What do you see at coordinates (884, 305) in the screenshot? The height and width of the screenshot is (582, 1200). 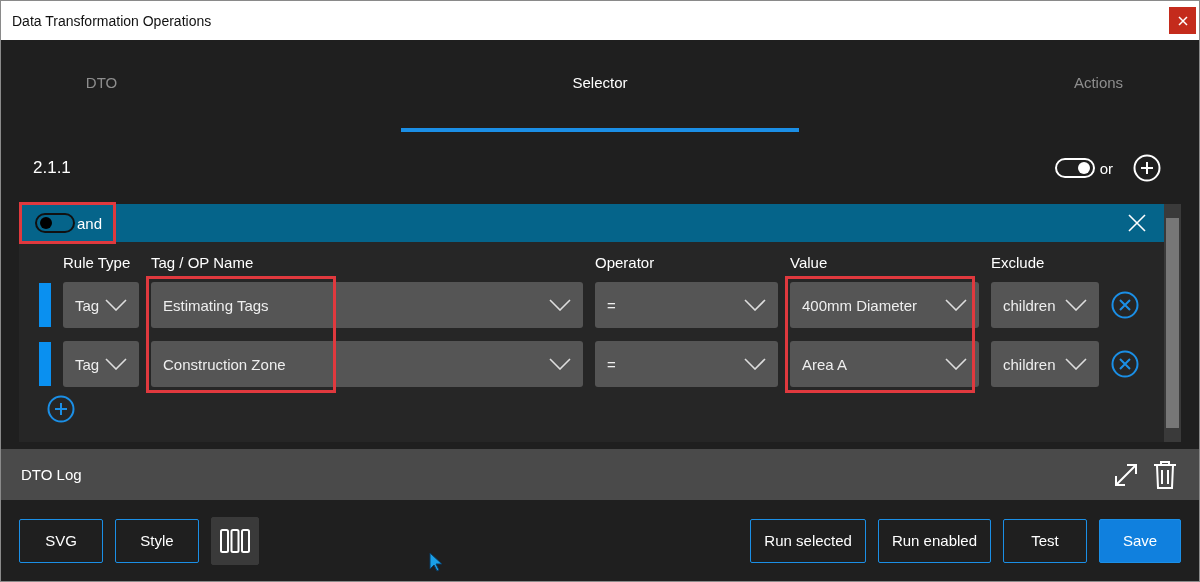 I see `dropdown: 400mm Diameter` at bounding box center [884, 305].